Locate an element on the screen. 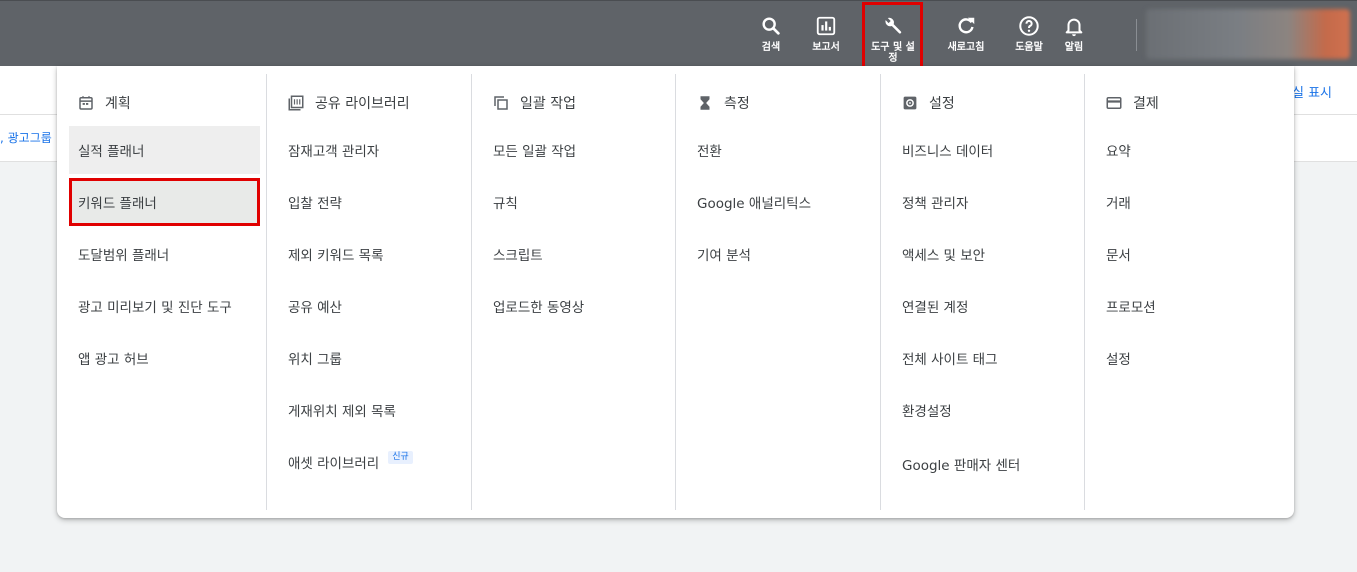 This screenshot has width=1357, height=572. menu-column-title: 계획 is located at coordinates (118, 104).